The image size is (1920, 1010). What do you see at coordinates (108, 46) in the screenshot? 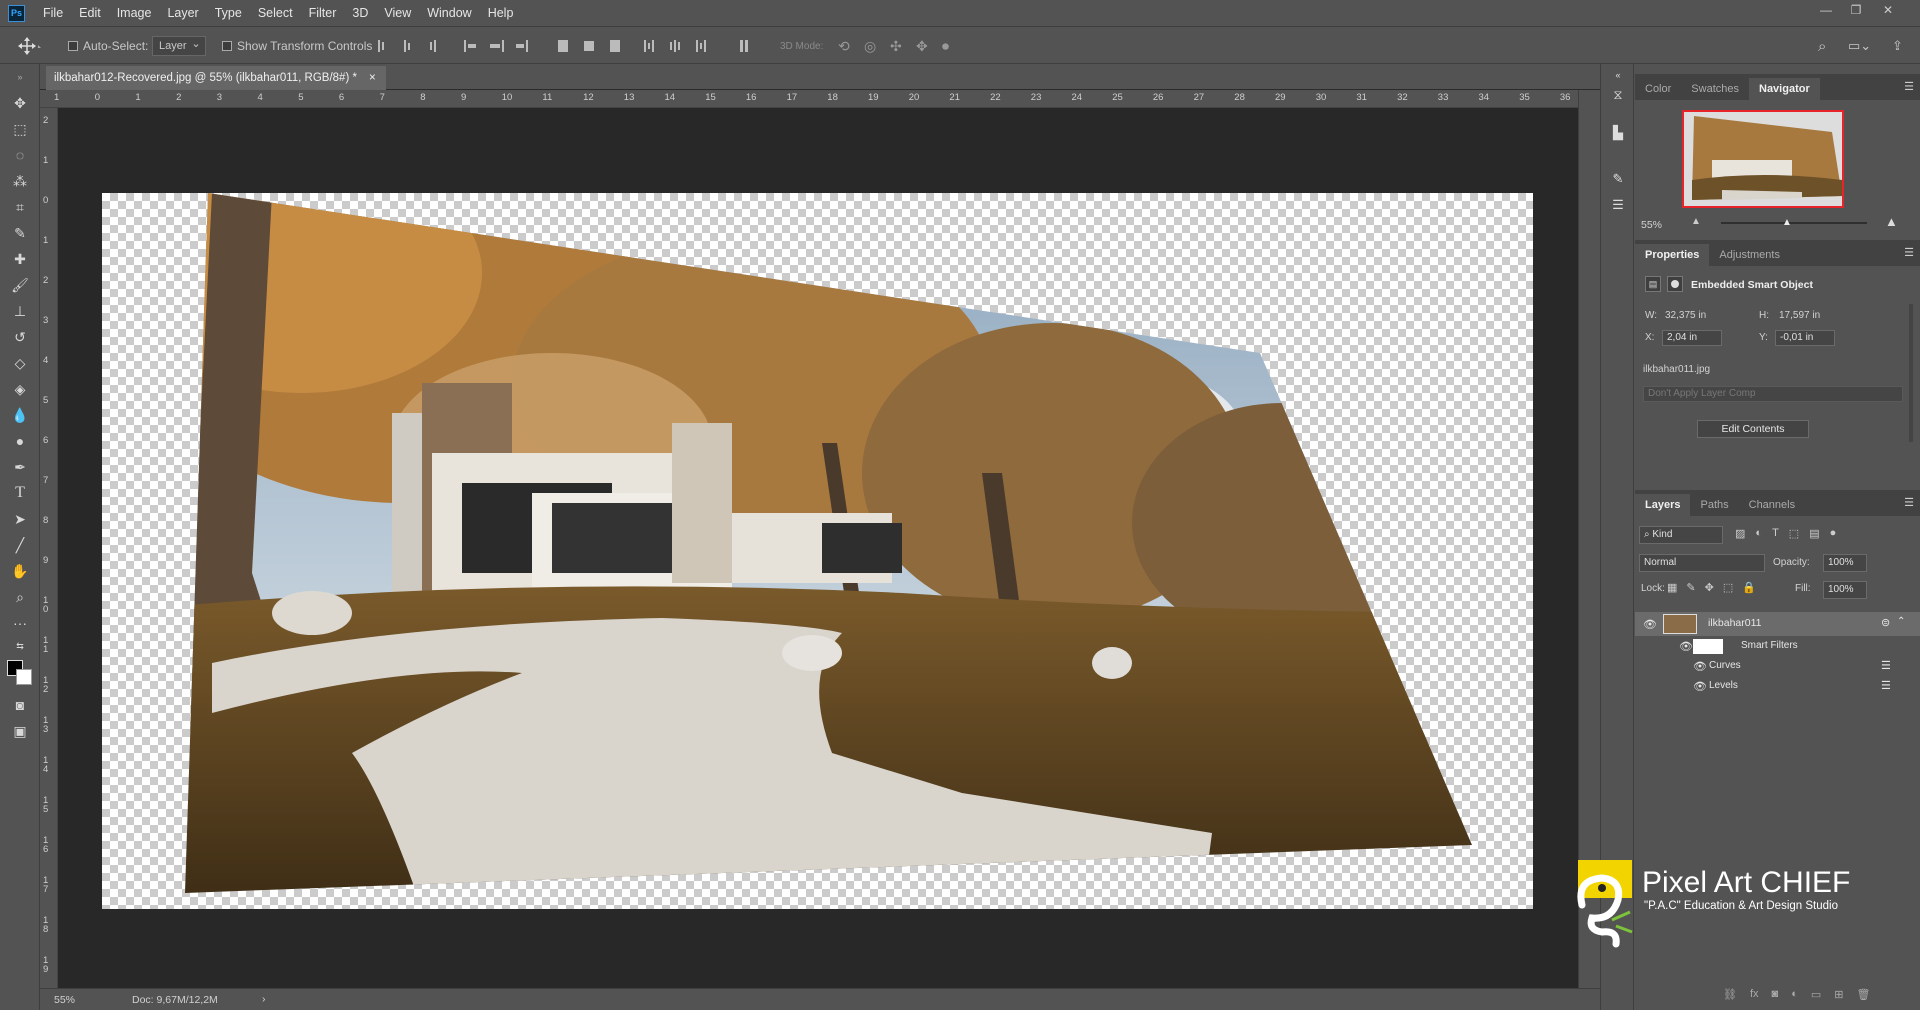
I see `auto-select-checkbox: Auto-Select:` at bounding box center [108, 46].